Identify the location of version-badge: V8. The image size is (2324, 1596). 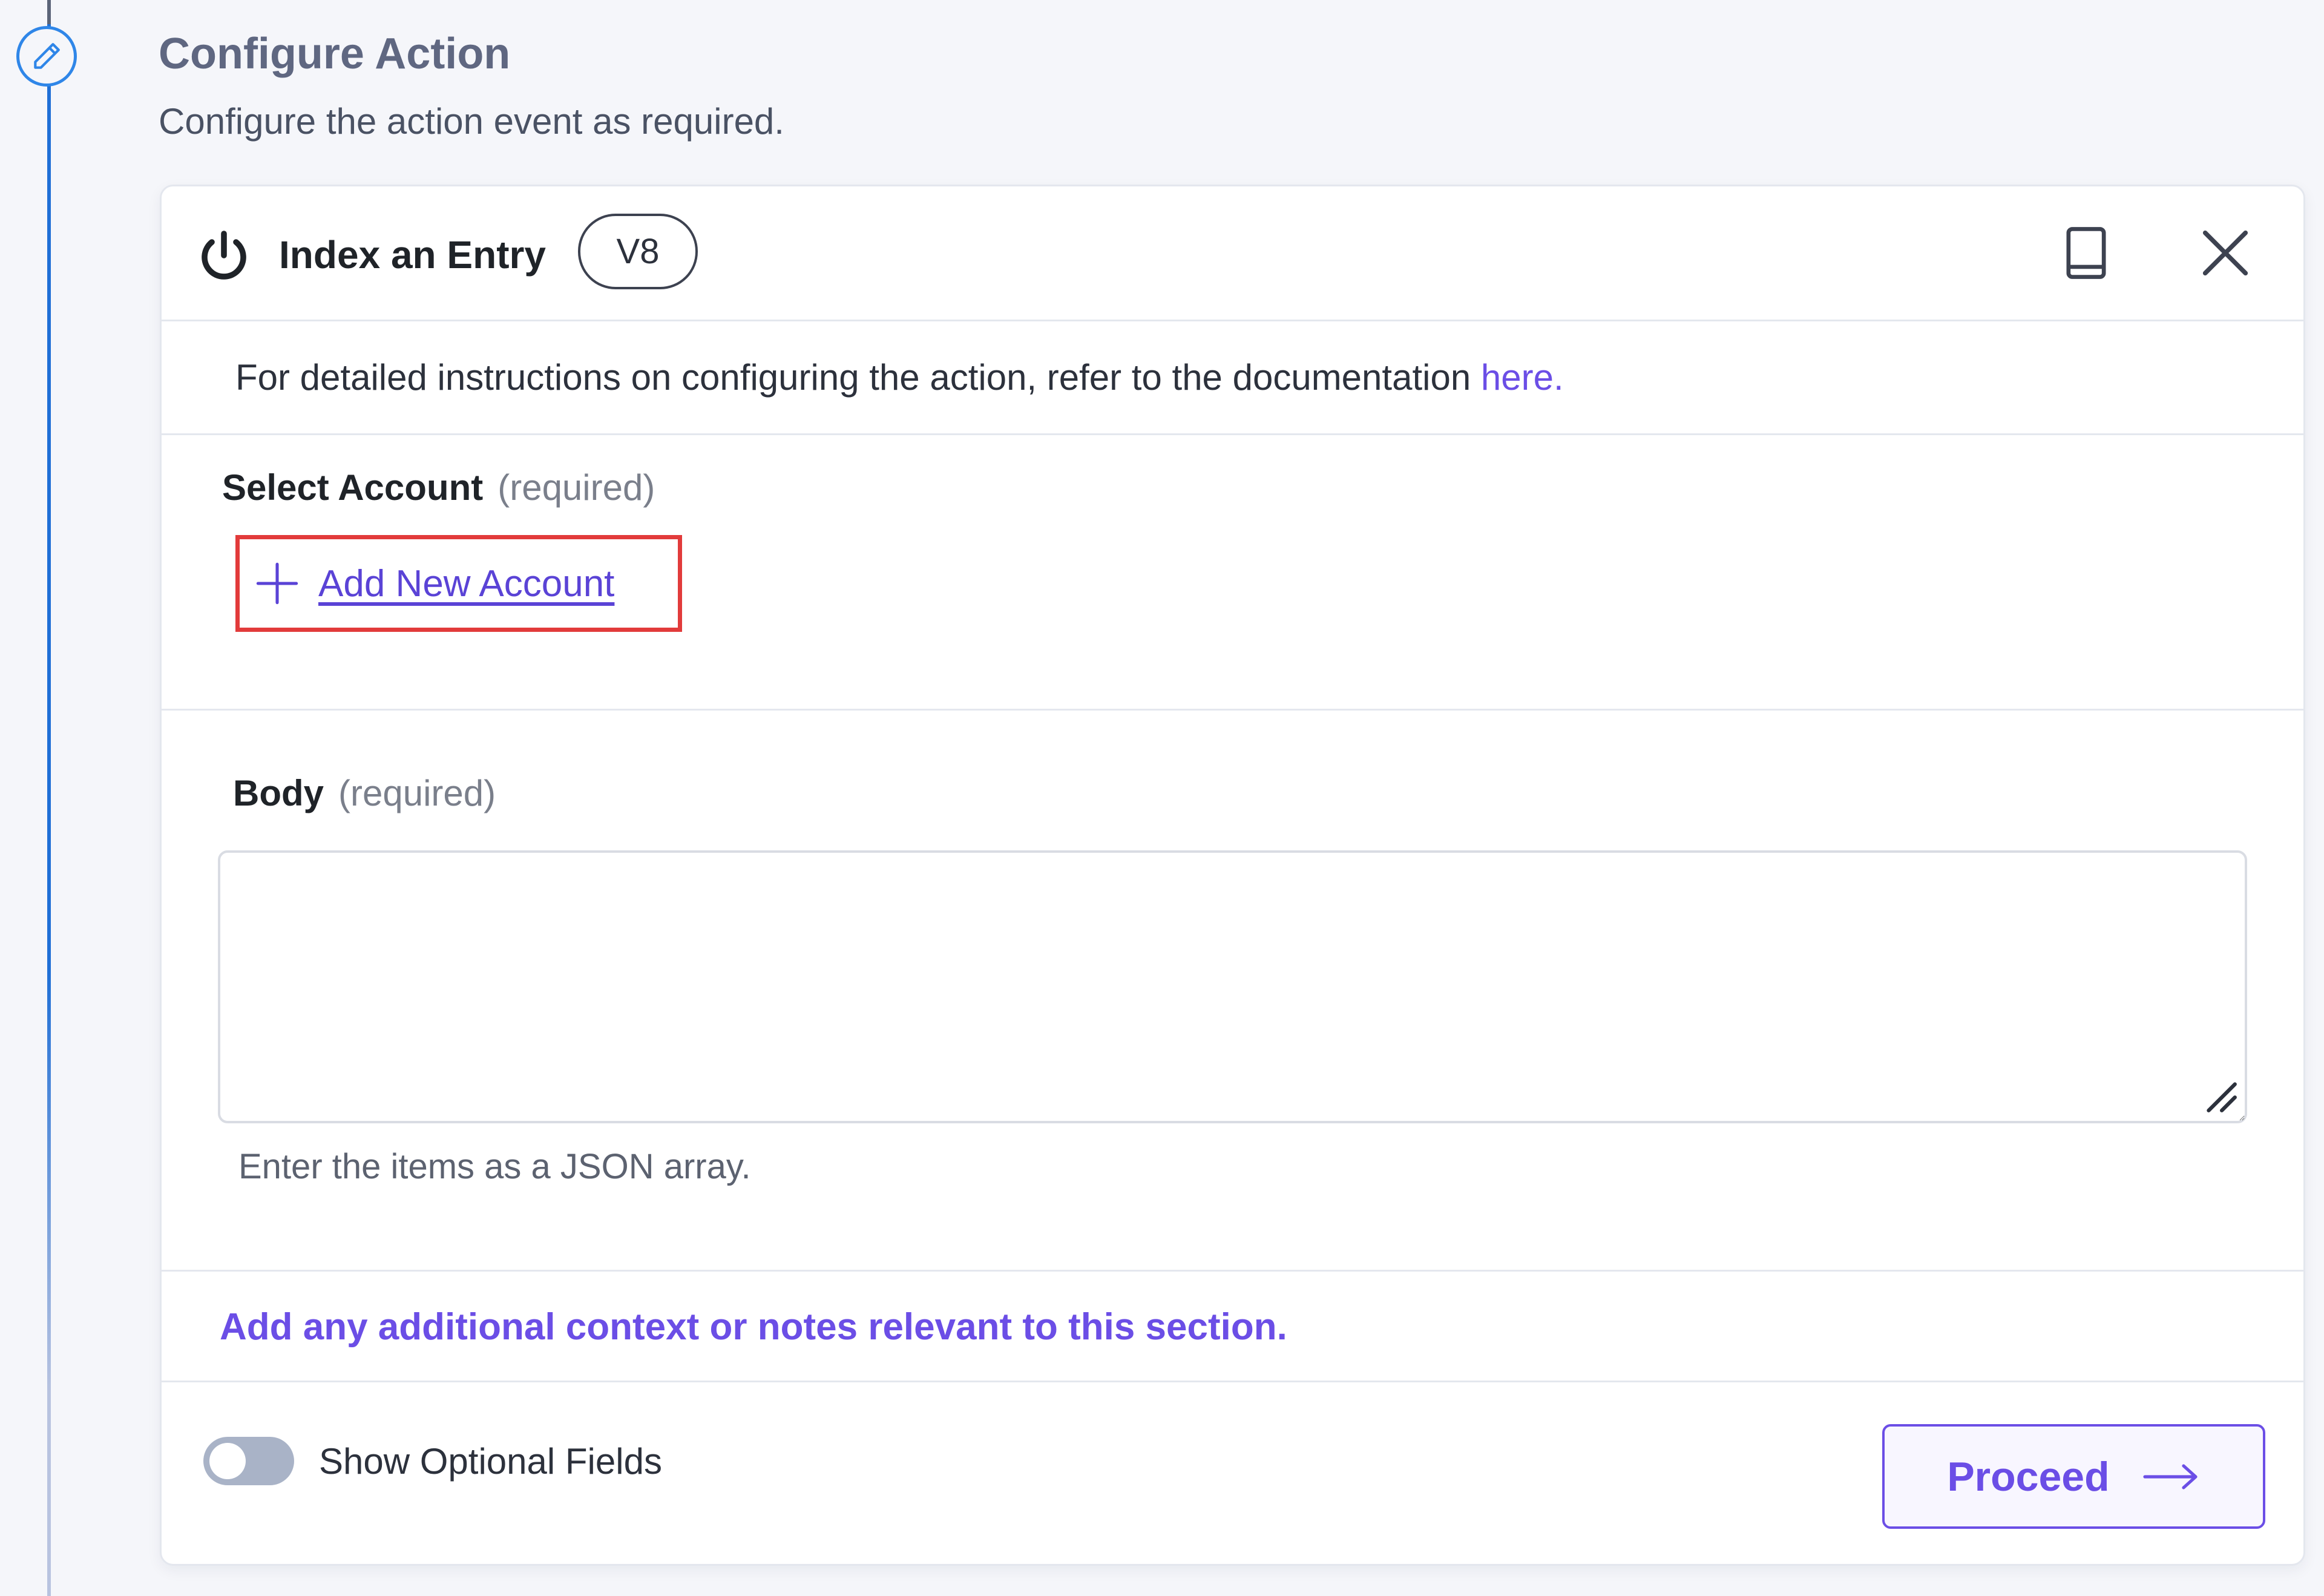
(638, 252).